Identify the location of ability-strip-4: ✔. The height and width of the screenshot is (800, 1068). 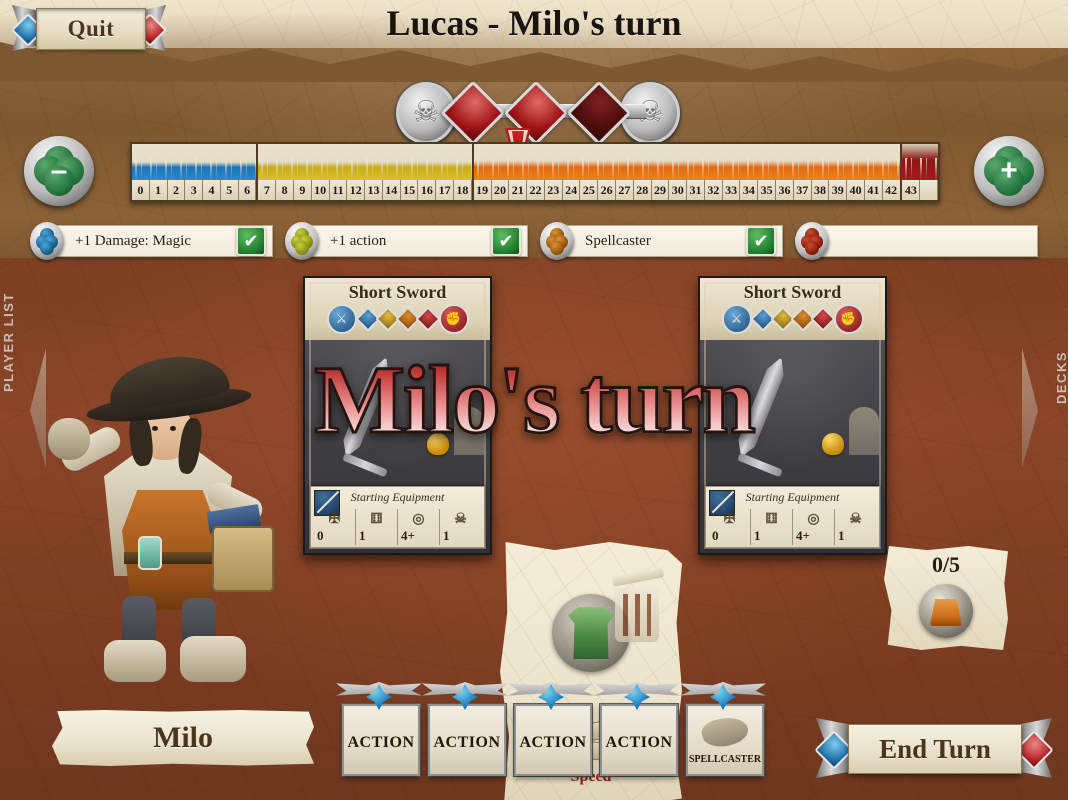
(929, 241).